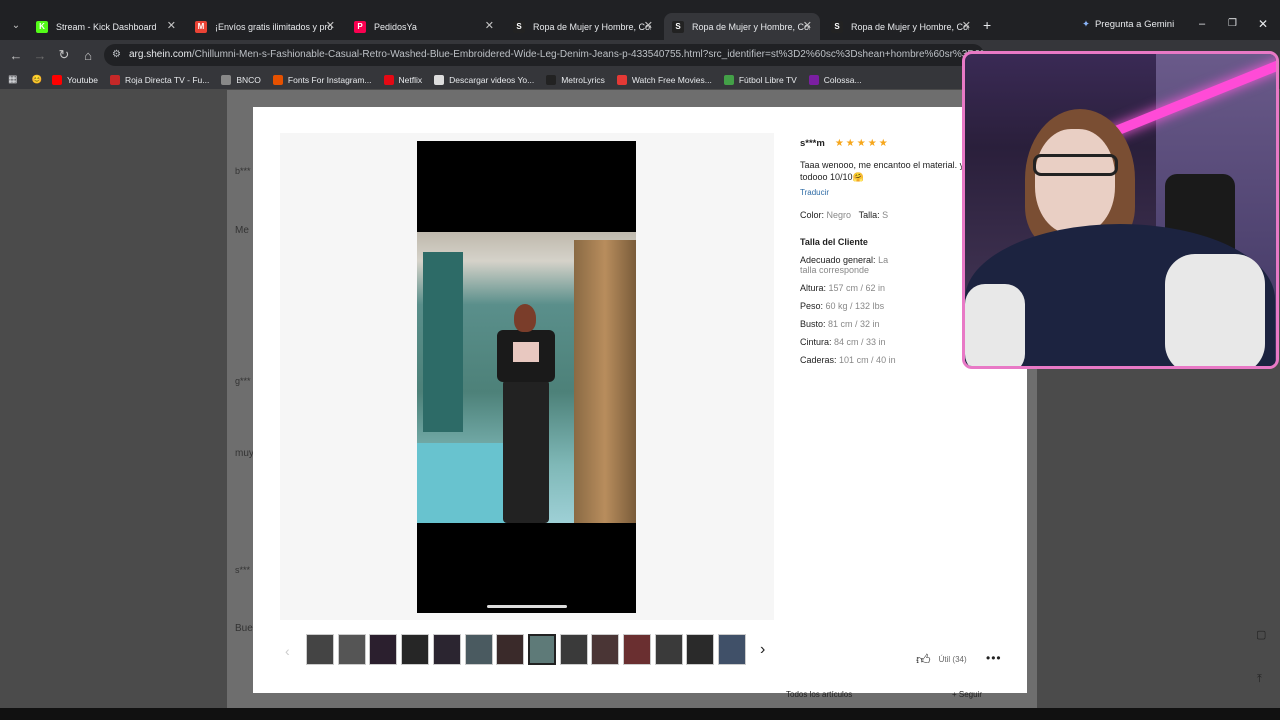 The image size is (1280, 720). I want to click on home-icon: ⌂, so click(88, 55).